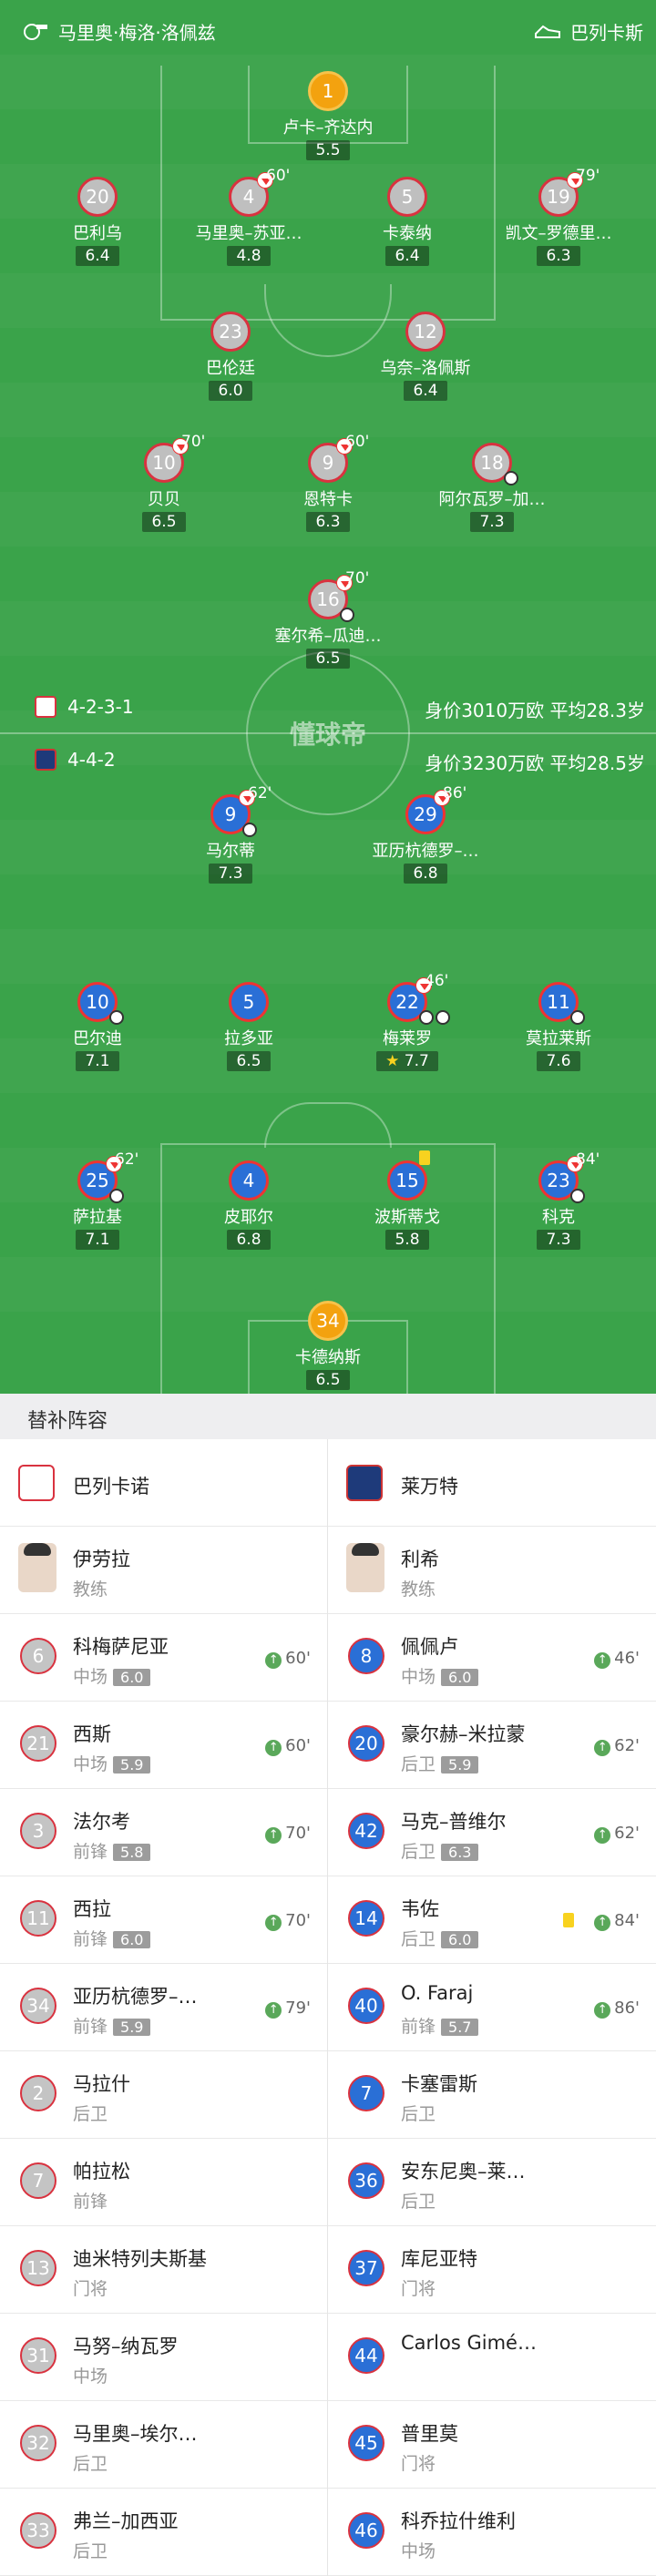 The height and width of the screenshot is (2576, 656). I want to click on player-card: 4 60' 马里奥–苏亚… 4.8, so click(248, 217).